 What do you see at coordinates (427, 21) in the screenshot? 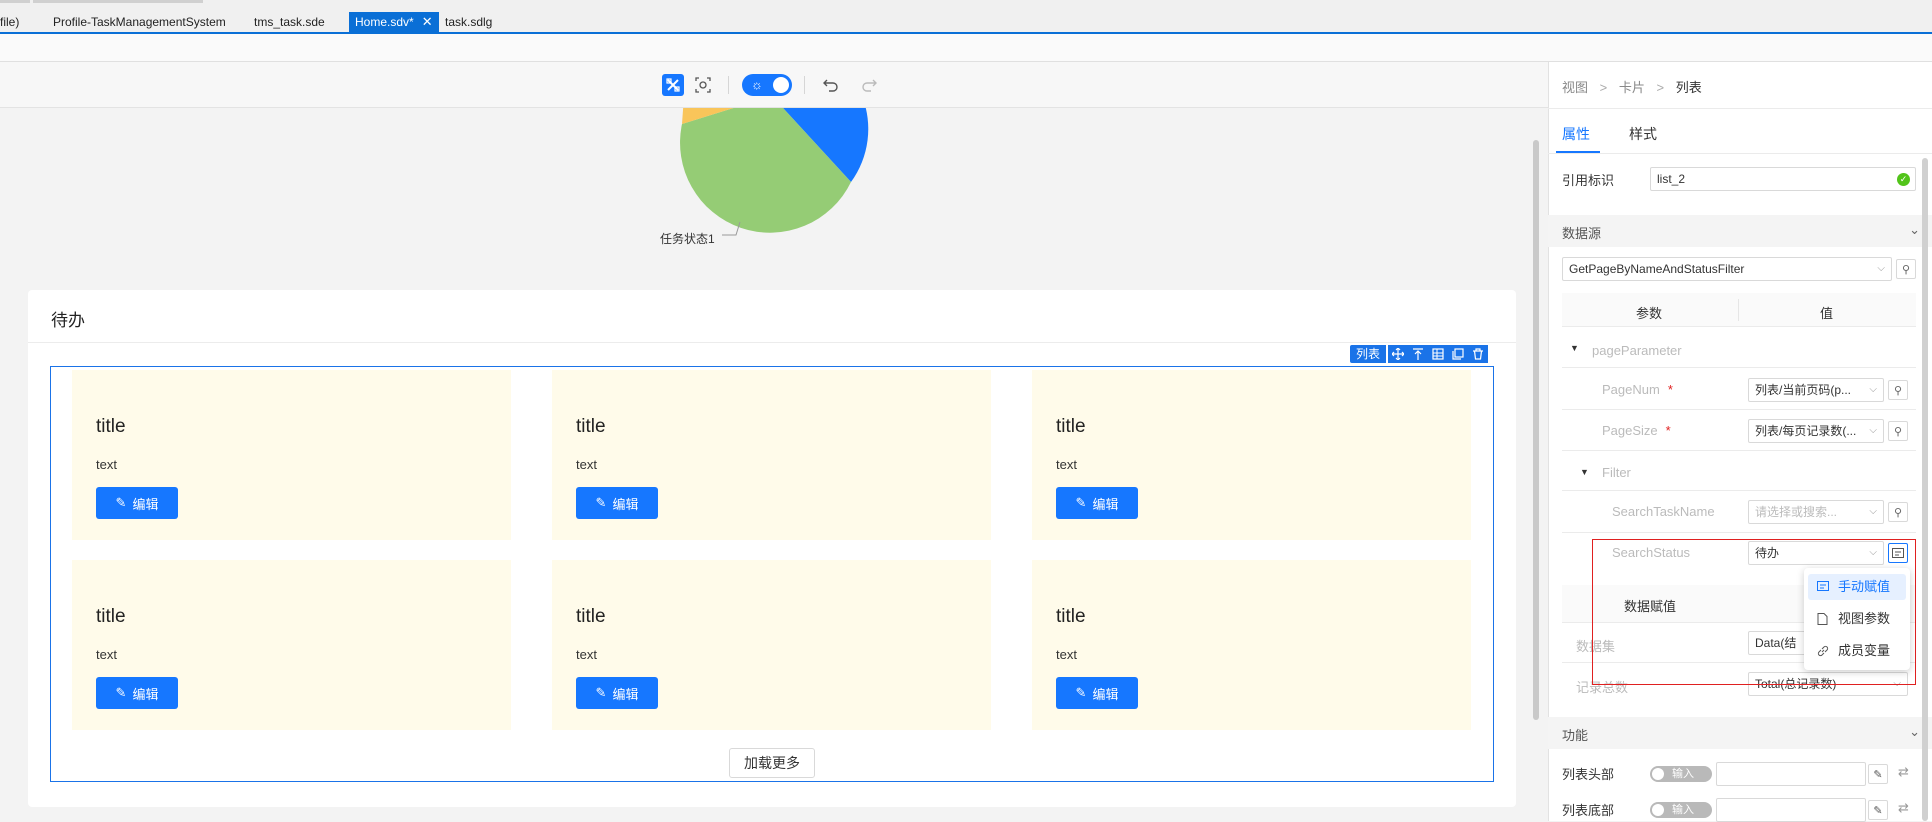
I see `close-tab-icon: ✕` at bounding box center [427, 21].